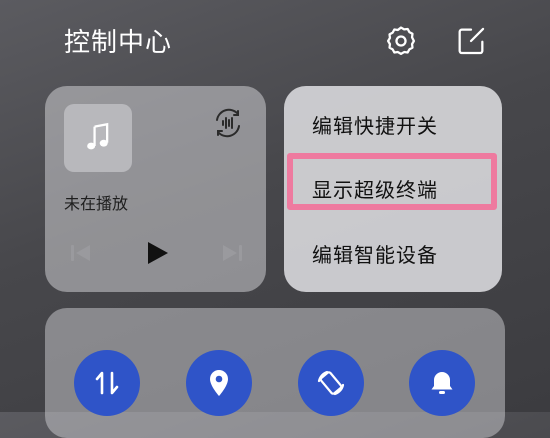 The width and height of the screenshot is (550, 438). I want to click on playback-status: 未在播放, so click(96, 203).